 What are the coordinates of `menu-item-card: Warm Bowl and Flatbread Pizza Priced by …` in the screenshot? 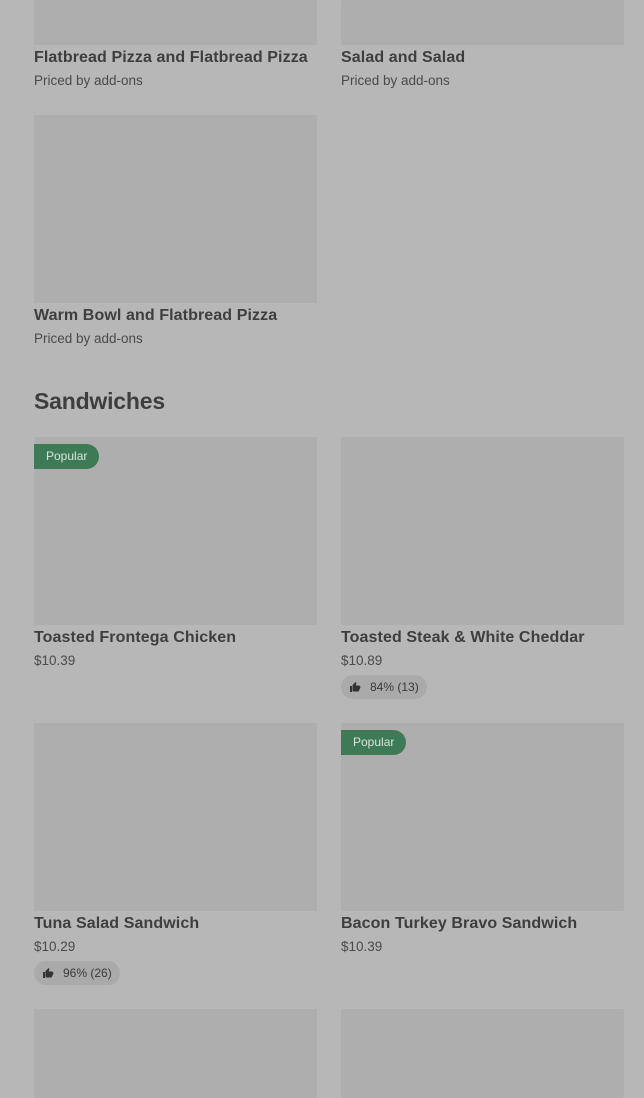 It's located at (175, 235).